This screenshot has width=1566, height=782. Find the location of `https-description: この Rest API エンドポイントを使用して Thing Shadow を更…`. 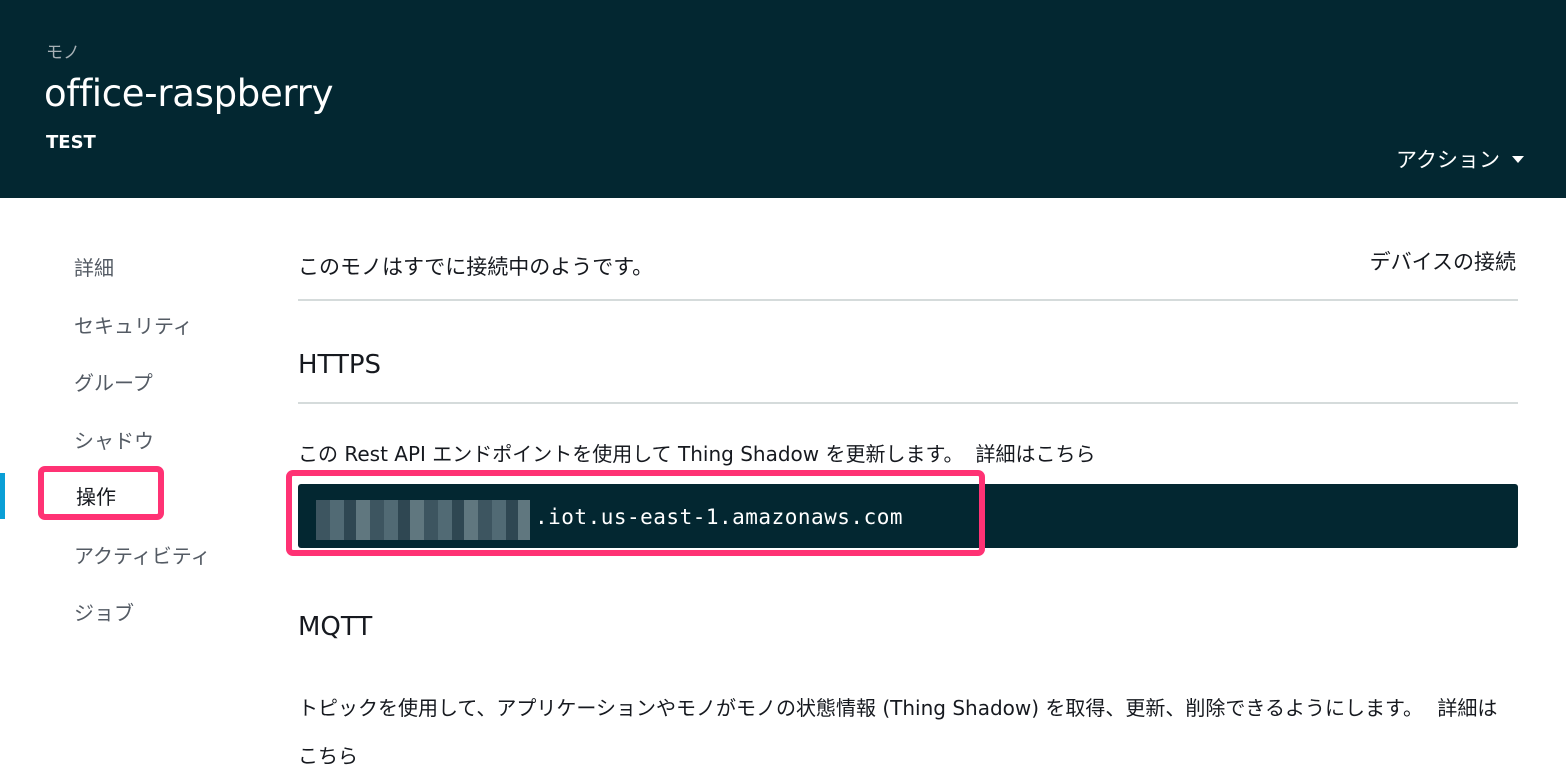

https-description: この Rest API エンドポイントを使用して Thing Shadow を更… is located at coordinates (697, 452).